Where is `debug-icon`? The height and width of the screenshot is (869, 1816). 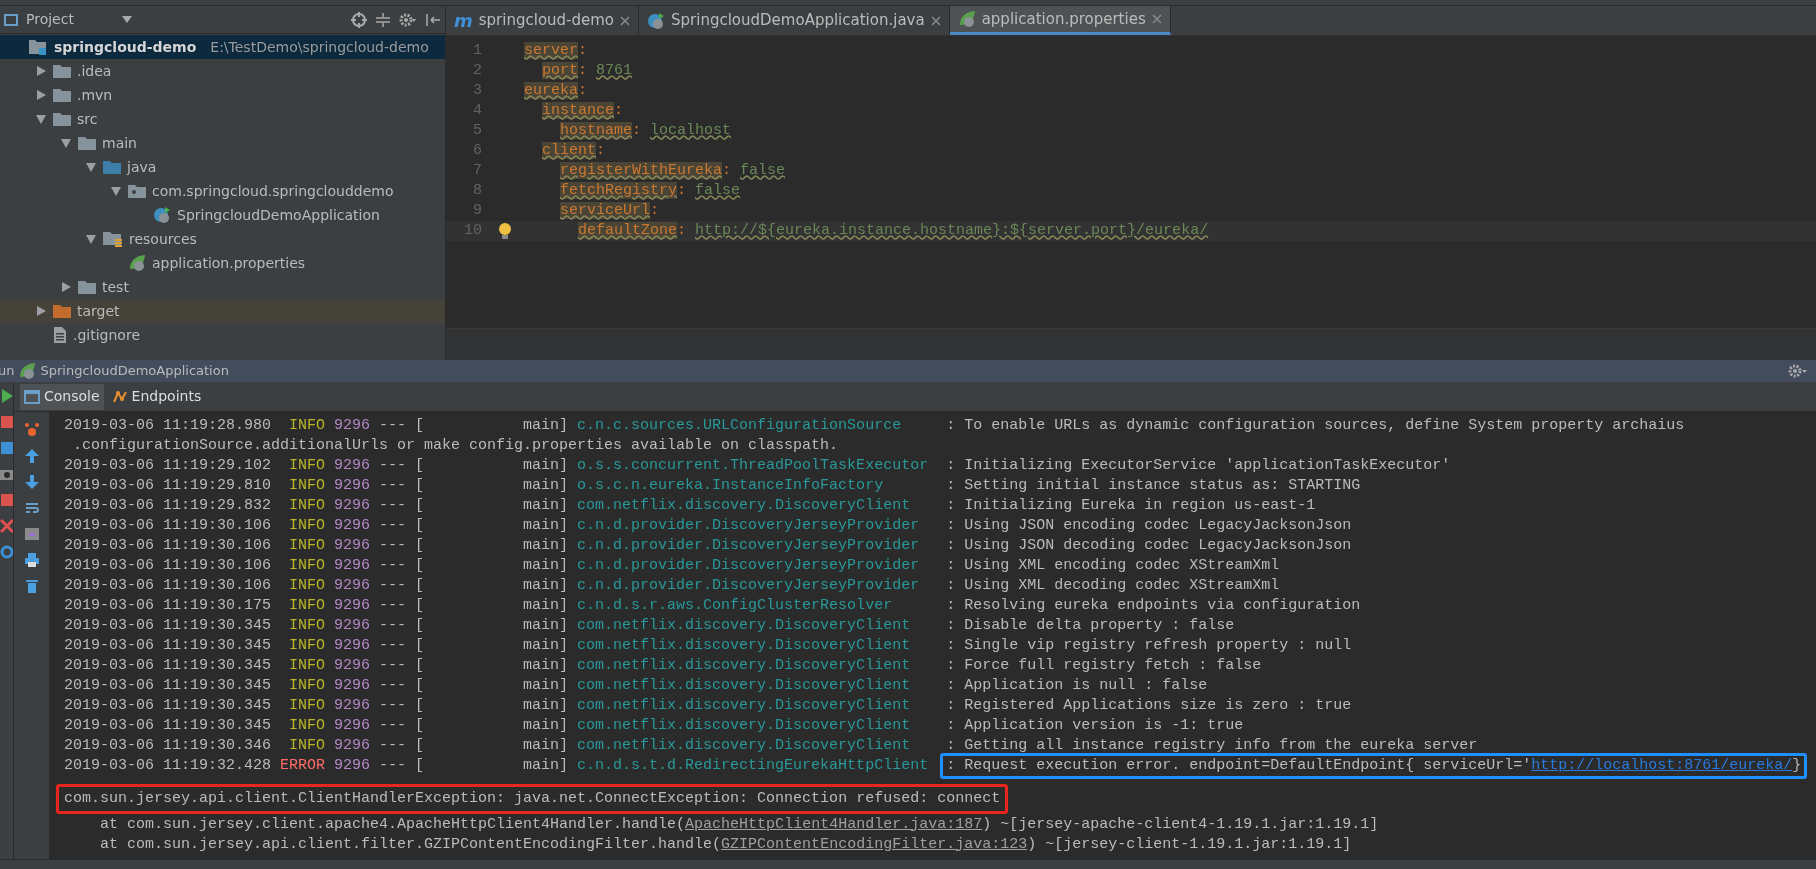
debug-icon is located at coordinates (31, 430).